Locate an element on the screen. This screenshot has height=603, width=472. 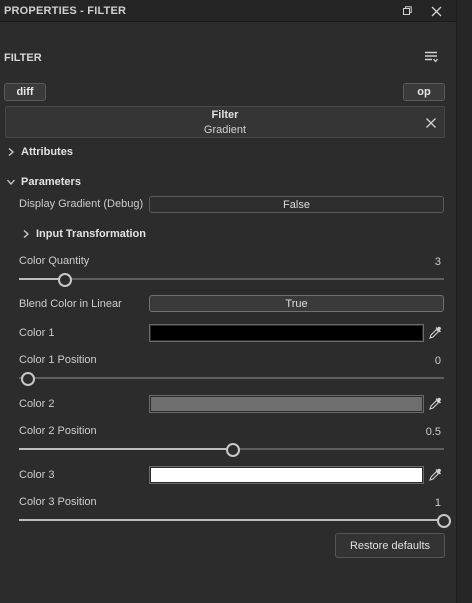
op-button: op is located at coordinates (424, 92).